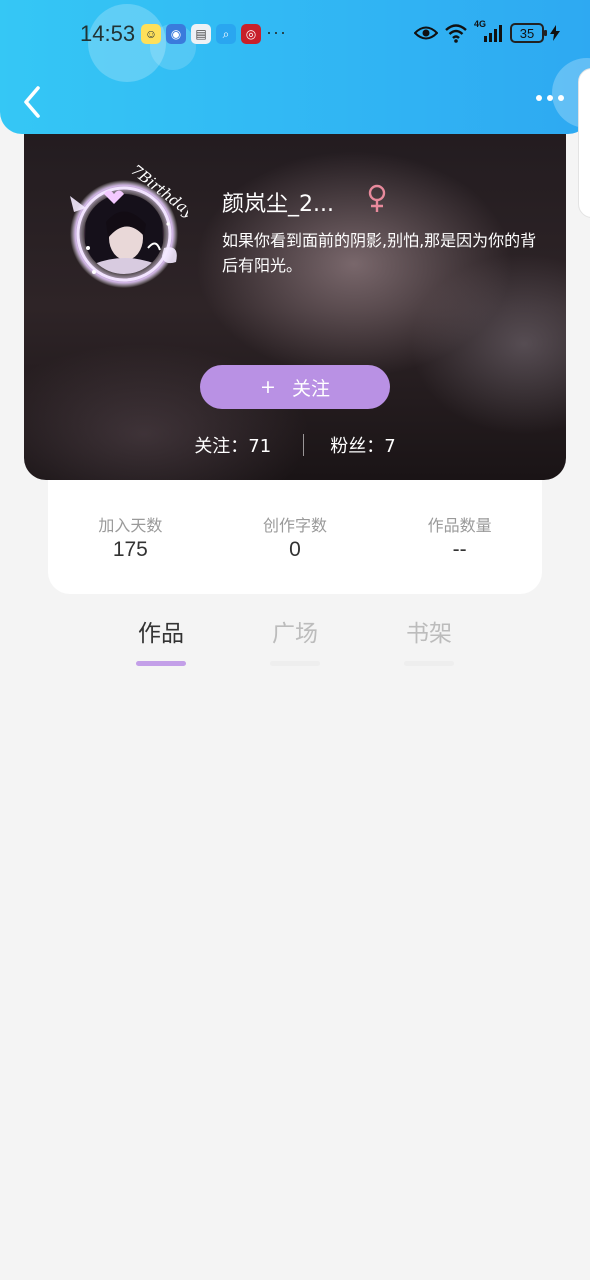 The height and width of the screenshot is (1280, 590). I want to click on battery-icon: 35, so click(528, 33).